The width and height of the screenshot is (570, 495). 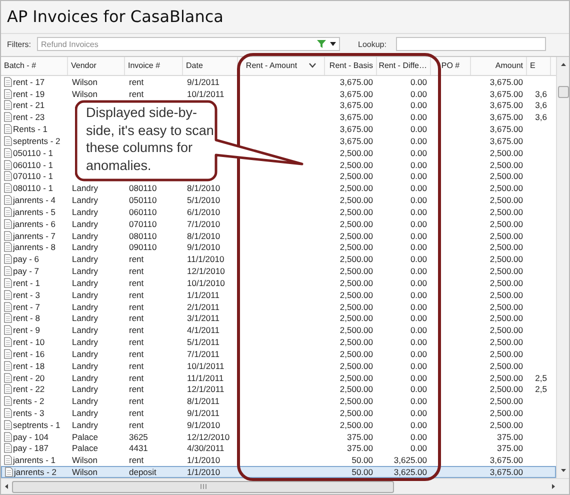 What do you see at coordinates (471, 44) in the screenshot?
I see `lookup-field` at bounding box center [471, 44].